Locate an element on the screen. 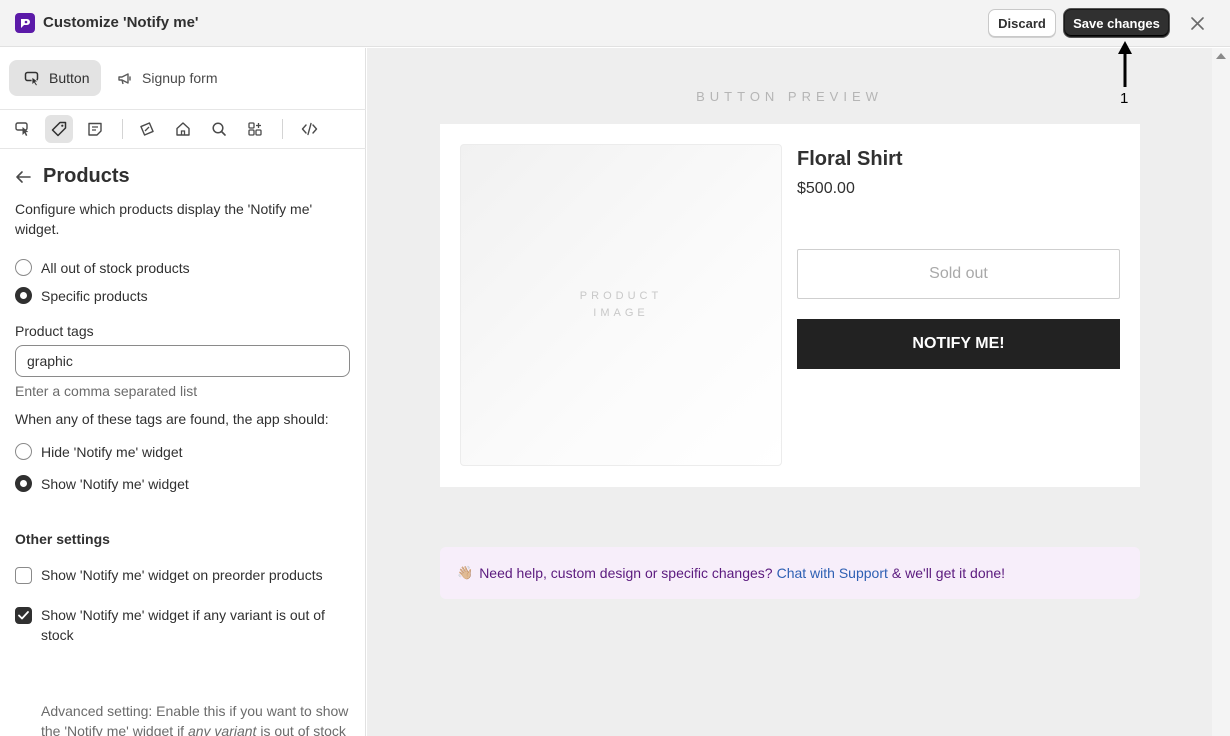 This screenshot has width=1230, height=736. product-tags-input is located at coordinates (182, 361).